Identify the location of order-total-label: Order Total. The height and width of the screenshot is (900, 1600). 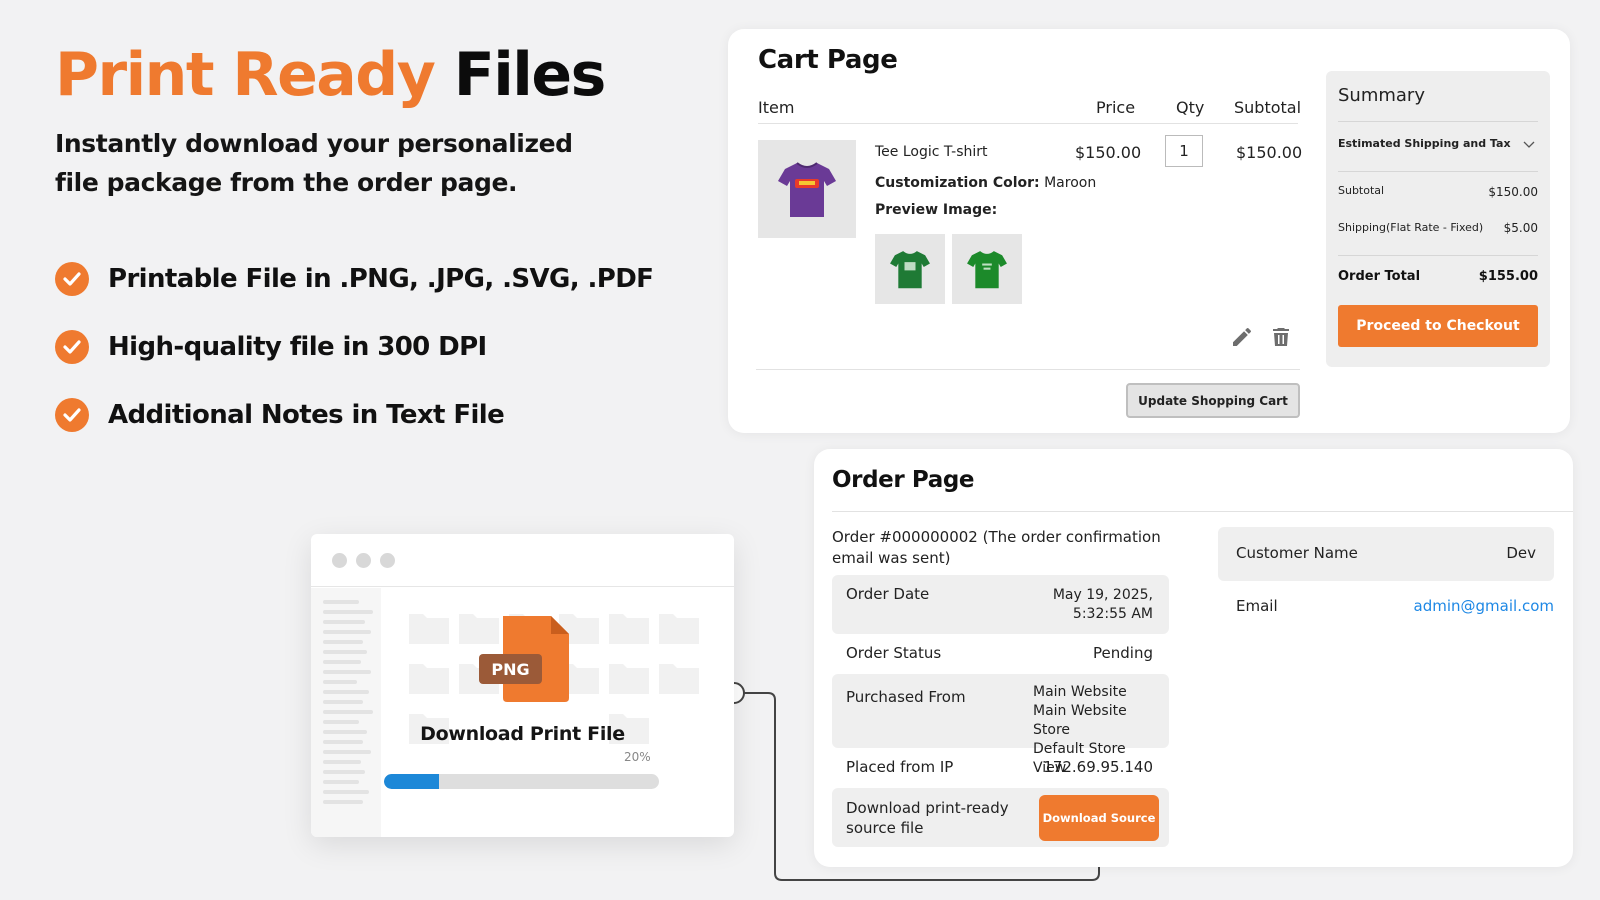
(1379, 276).